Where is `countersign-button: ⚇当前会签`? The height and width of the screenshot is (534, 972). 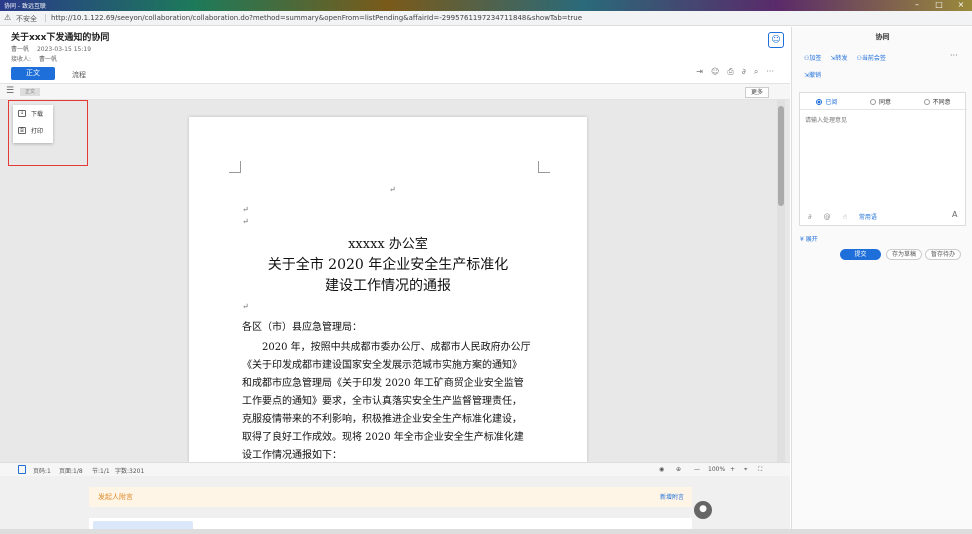
countersign-button: ⚇当前会签 is located at coordinates (870, 57).